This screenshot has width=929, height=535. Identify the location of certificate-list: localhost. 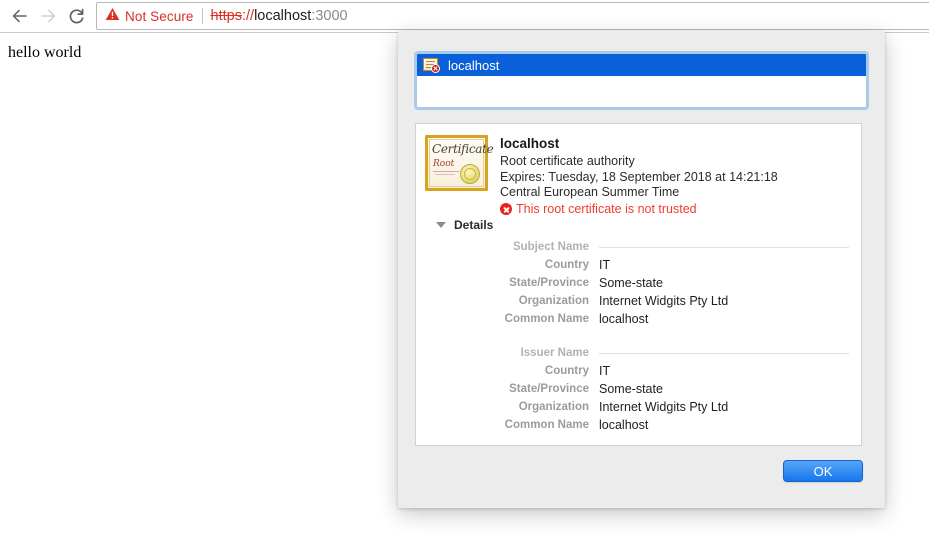
(641, 80).